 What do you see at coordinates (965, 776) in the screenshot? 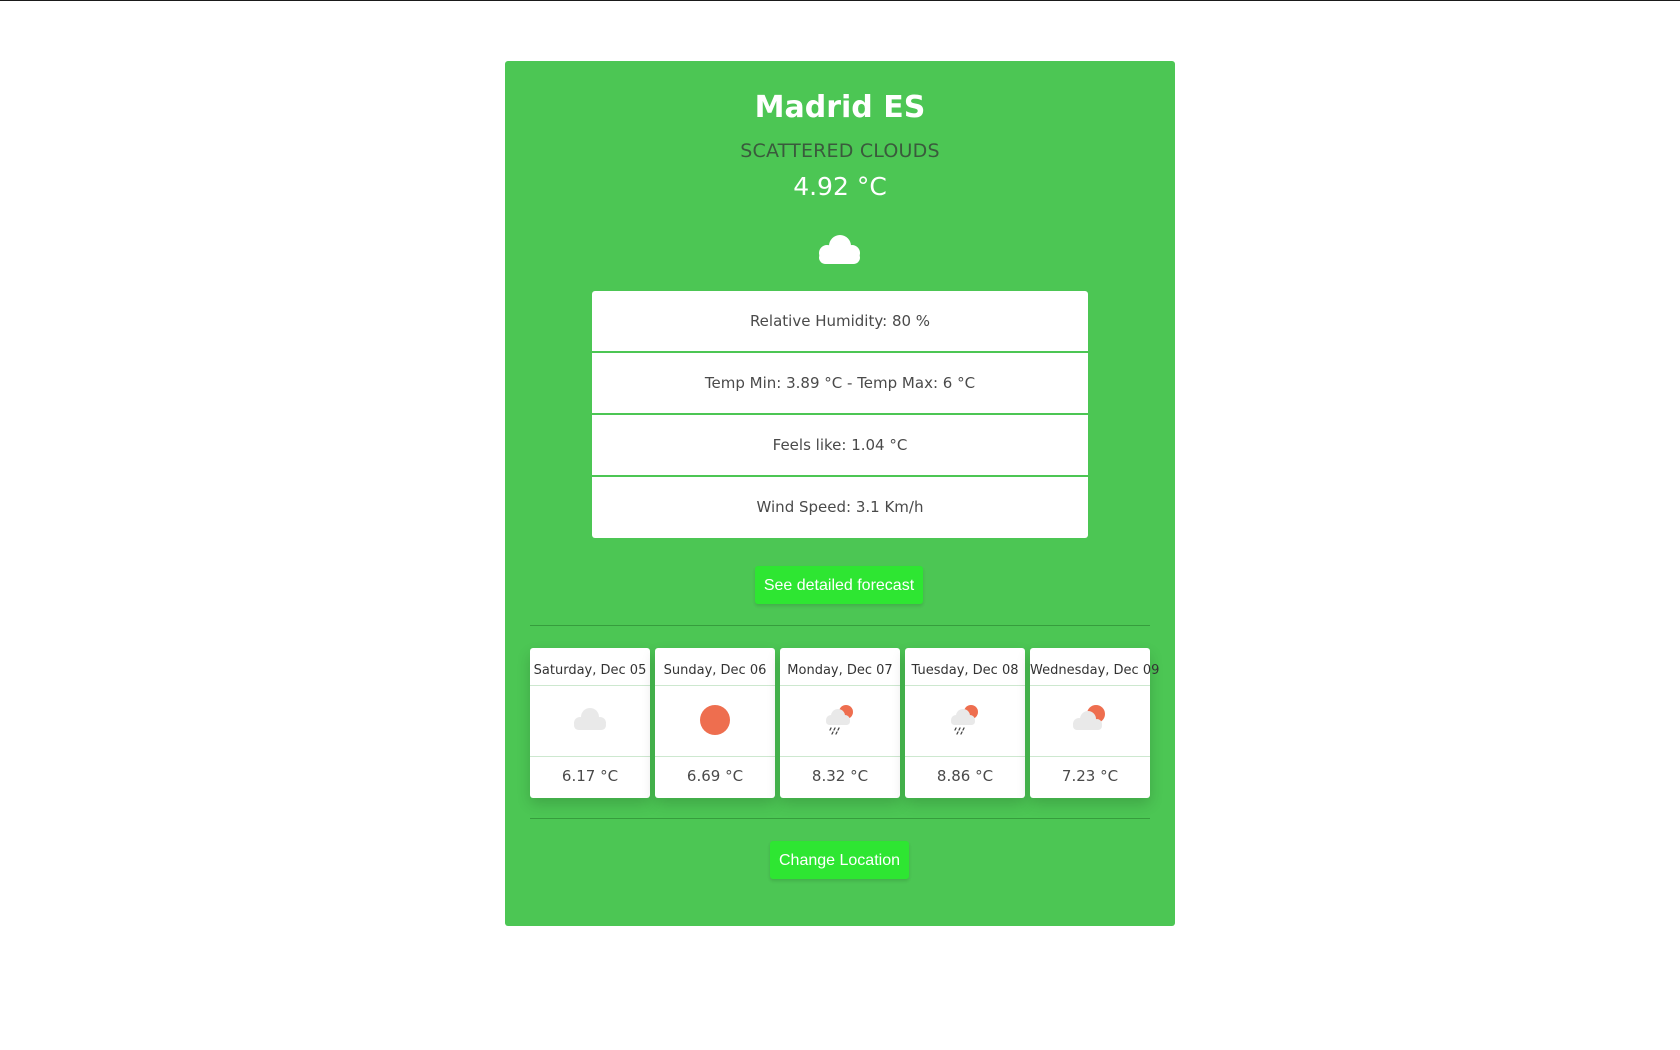
I see `forecast-temperature: 8.86 °C` at bounding box center [965, 776].